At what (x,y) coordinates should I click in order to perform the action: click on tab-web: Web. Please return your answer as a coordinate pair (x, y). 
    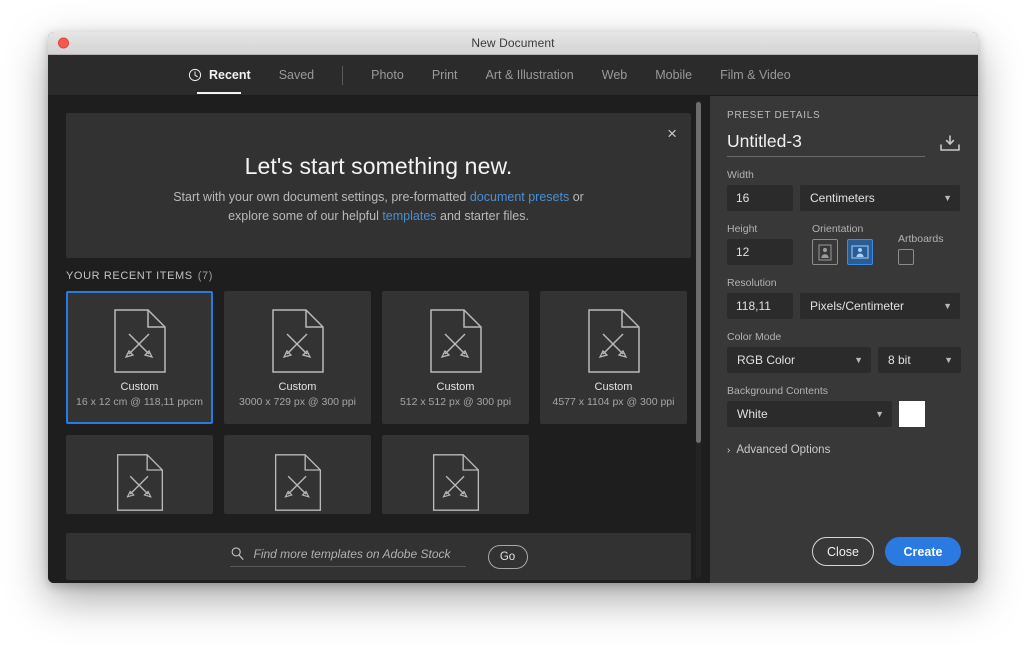
    Looking at the image, I should click on (614, 75).